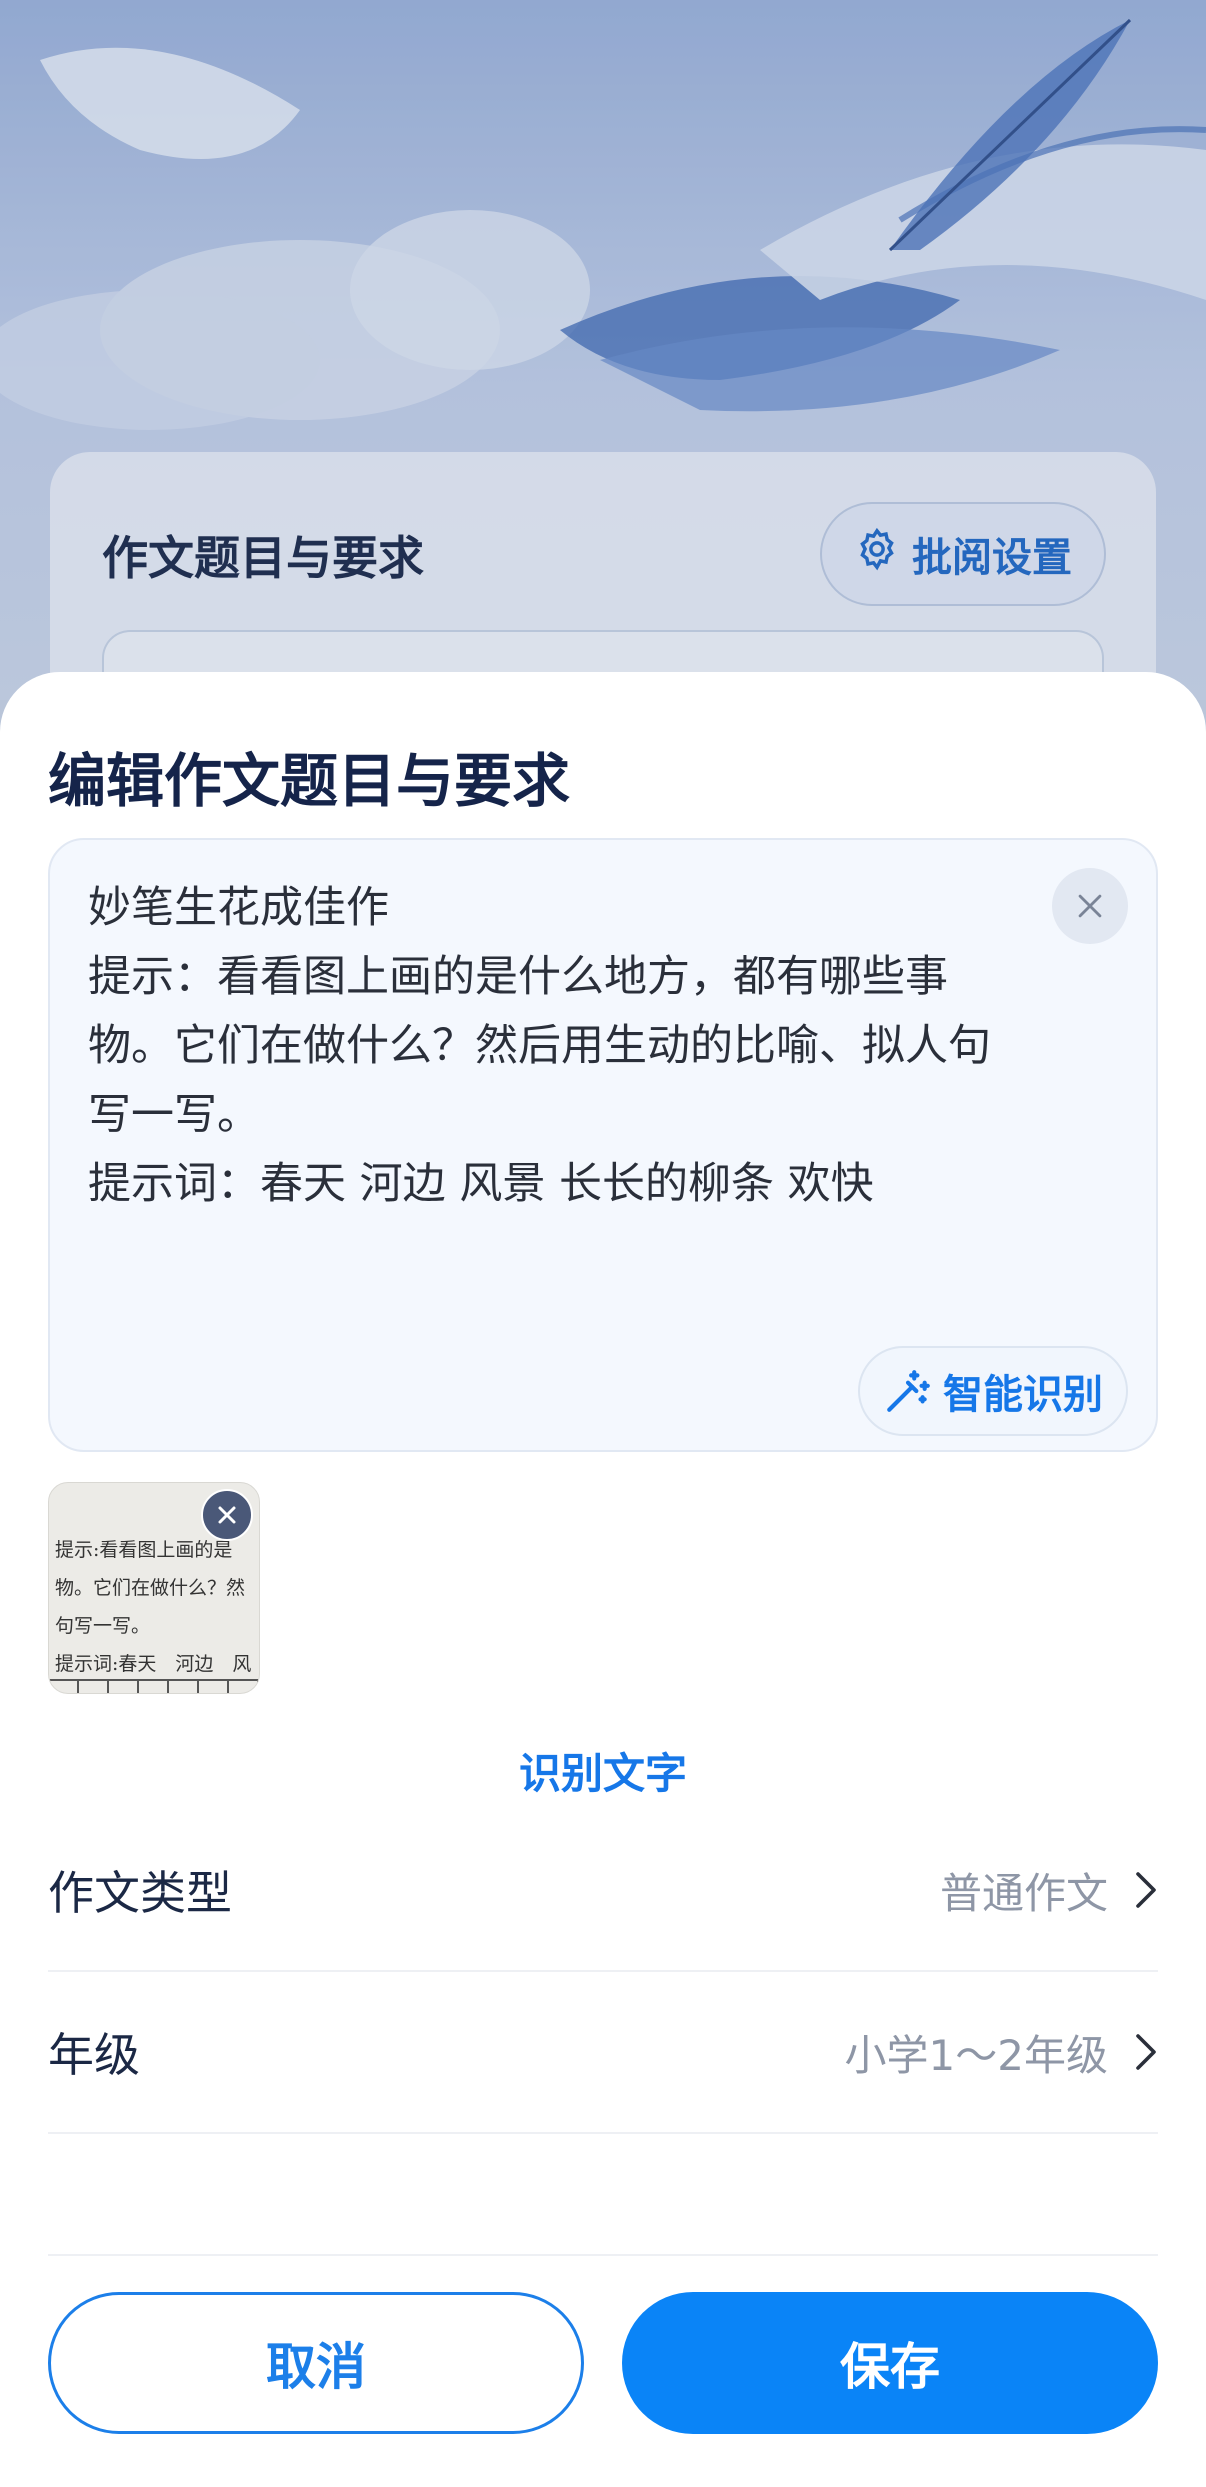 Image resolution: width=1206 pixels, height=2487 pixels. What do you see at coordinates (103, 1626) in the screenshot?
I see `thumbnail-text-line: 句写一写。` at bounding box center [103, 1626].